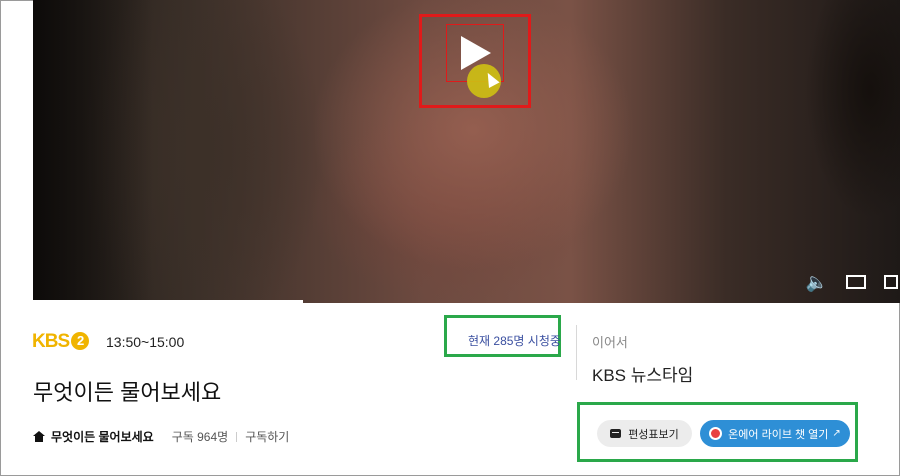 The height and width of the screenshot is (476, 900). What do you see at coordinates (610, 342) in the screenshot?
I see `next-label: 이어서` at bounding box center [610, 342].